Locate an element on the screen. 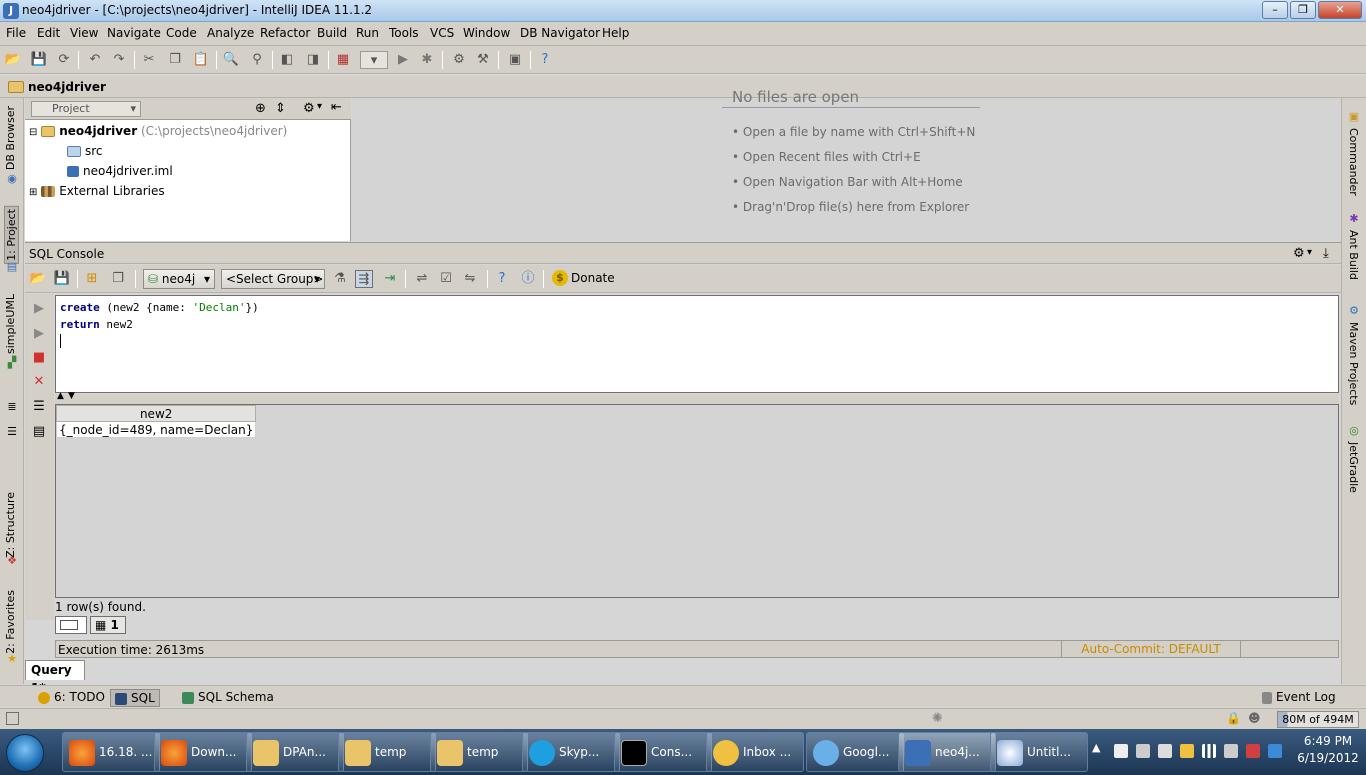 The height and width of the screenshot is (775, 1366). tab-todo: 6: TODO is located at coordinates (71, 698).